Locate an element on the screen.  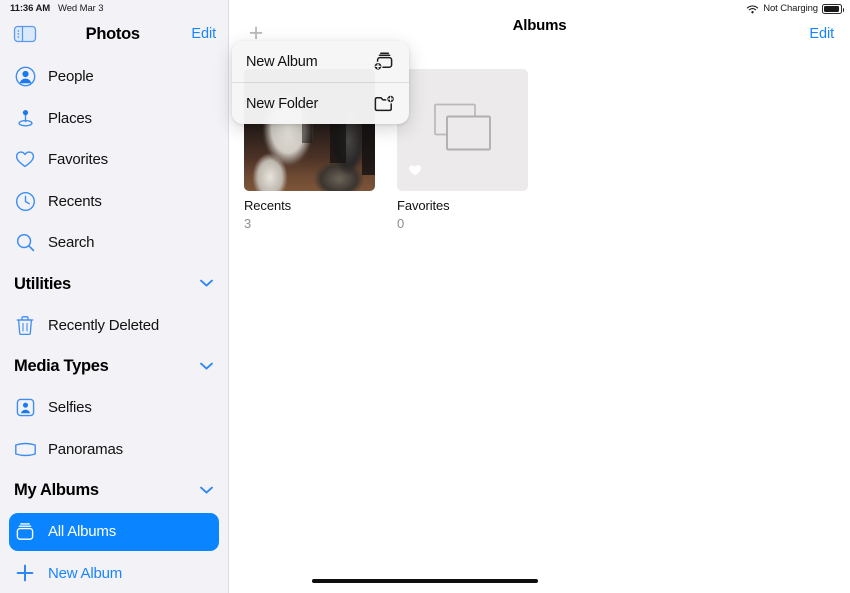
rectangle-stack-badge-plus-icon is located at coordinates (384, 61).